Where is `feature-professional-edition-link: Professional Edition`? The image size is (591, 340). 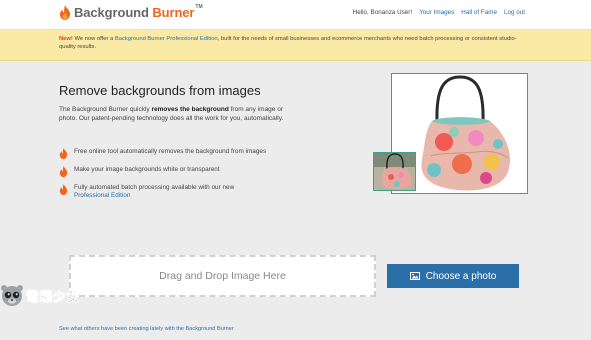 feature-professional-edition-link: Professional Edition is located at coordinates (102, 195).